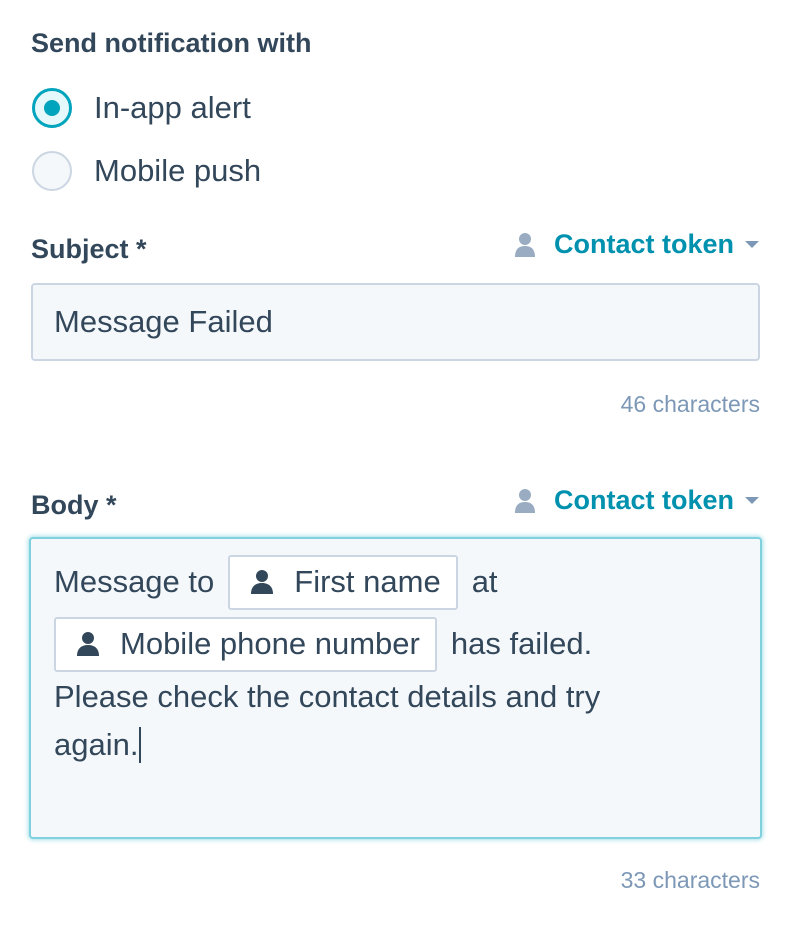 The image size is (800, 936). I want to click on token-chip-mobile-phone: Mobile phone number, so click(245, 644).